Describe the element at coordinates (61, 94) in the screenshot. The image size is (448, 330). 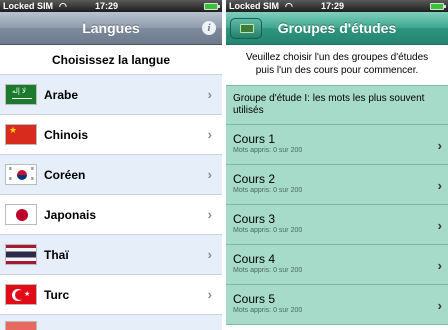
I see `language-label: Arabe` at that location.